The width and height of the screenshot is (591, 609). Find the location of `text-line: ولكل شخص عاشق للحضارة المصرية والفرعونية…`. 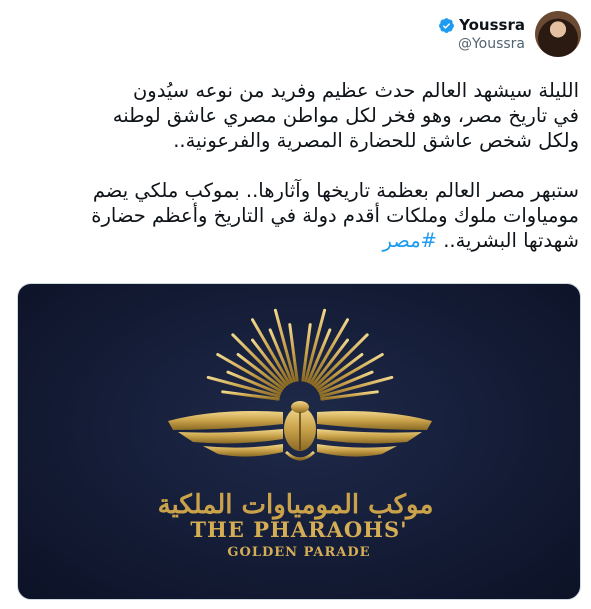

text-line: ولكل شخص عاشق للحضارة المصرية والفرعونية… is located at coordinates (376, 140).